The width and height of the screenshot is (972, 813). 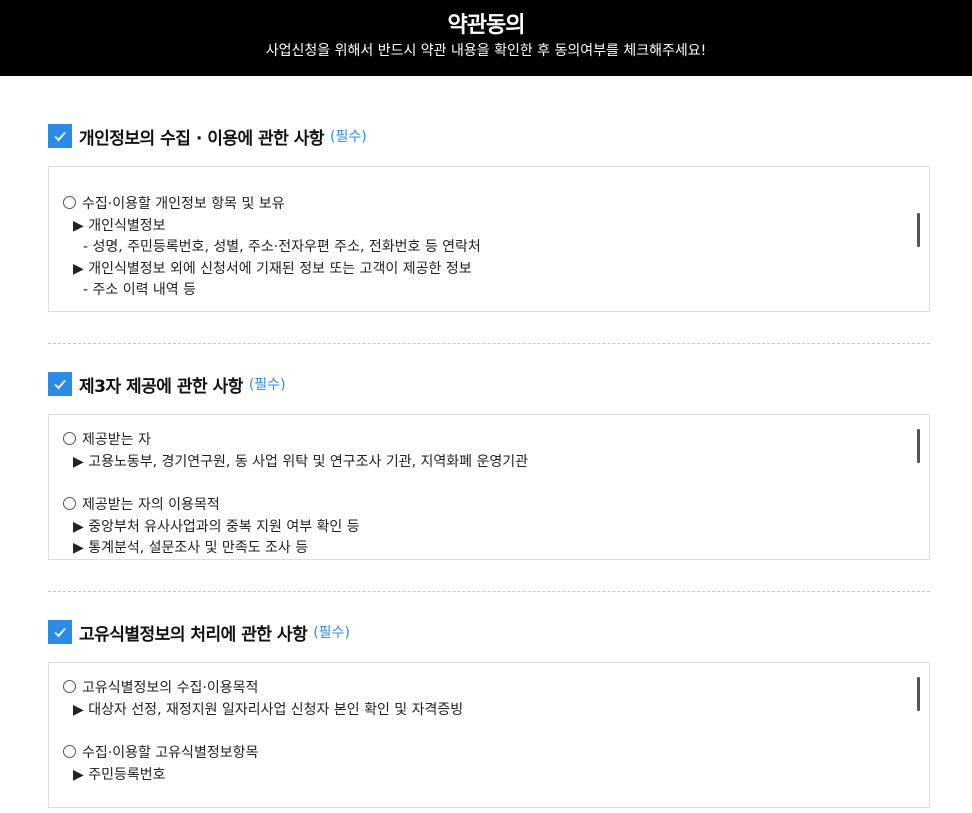 I want to click on section-header: 제3자 제공에 관한 사항 (필수), so click(x=489, y=384).